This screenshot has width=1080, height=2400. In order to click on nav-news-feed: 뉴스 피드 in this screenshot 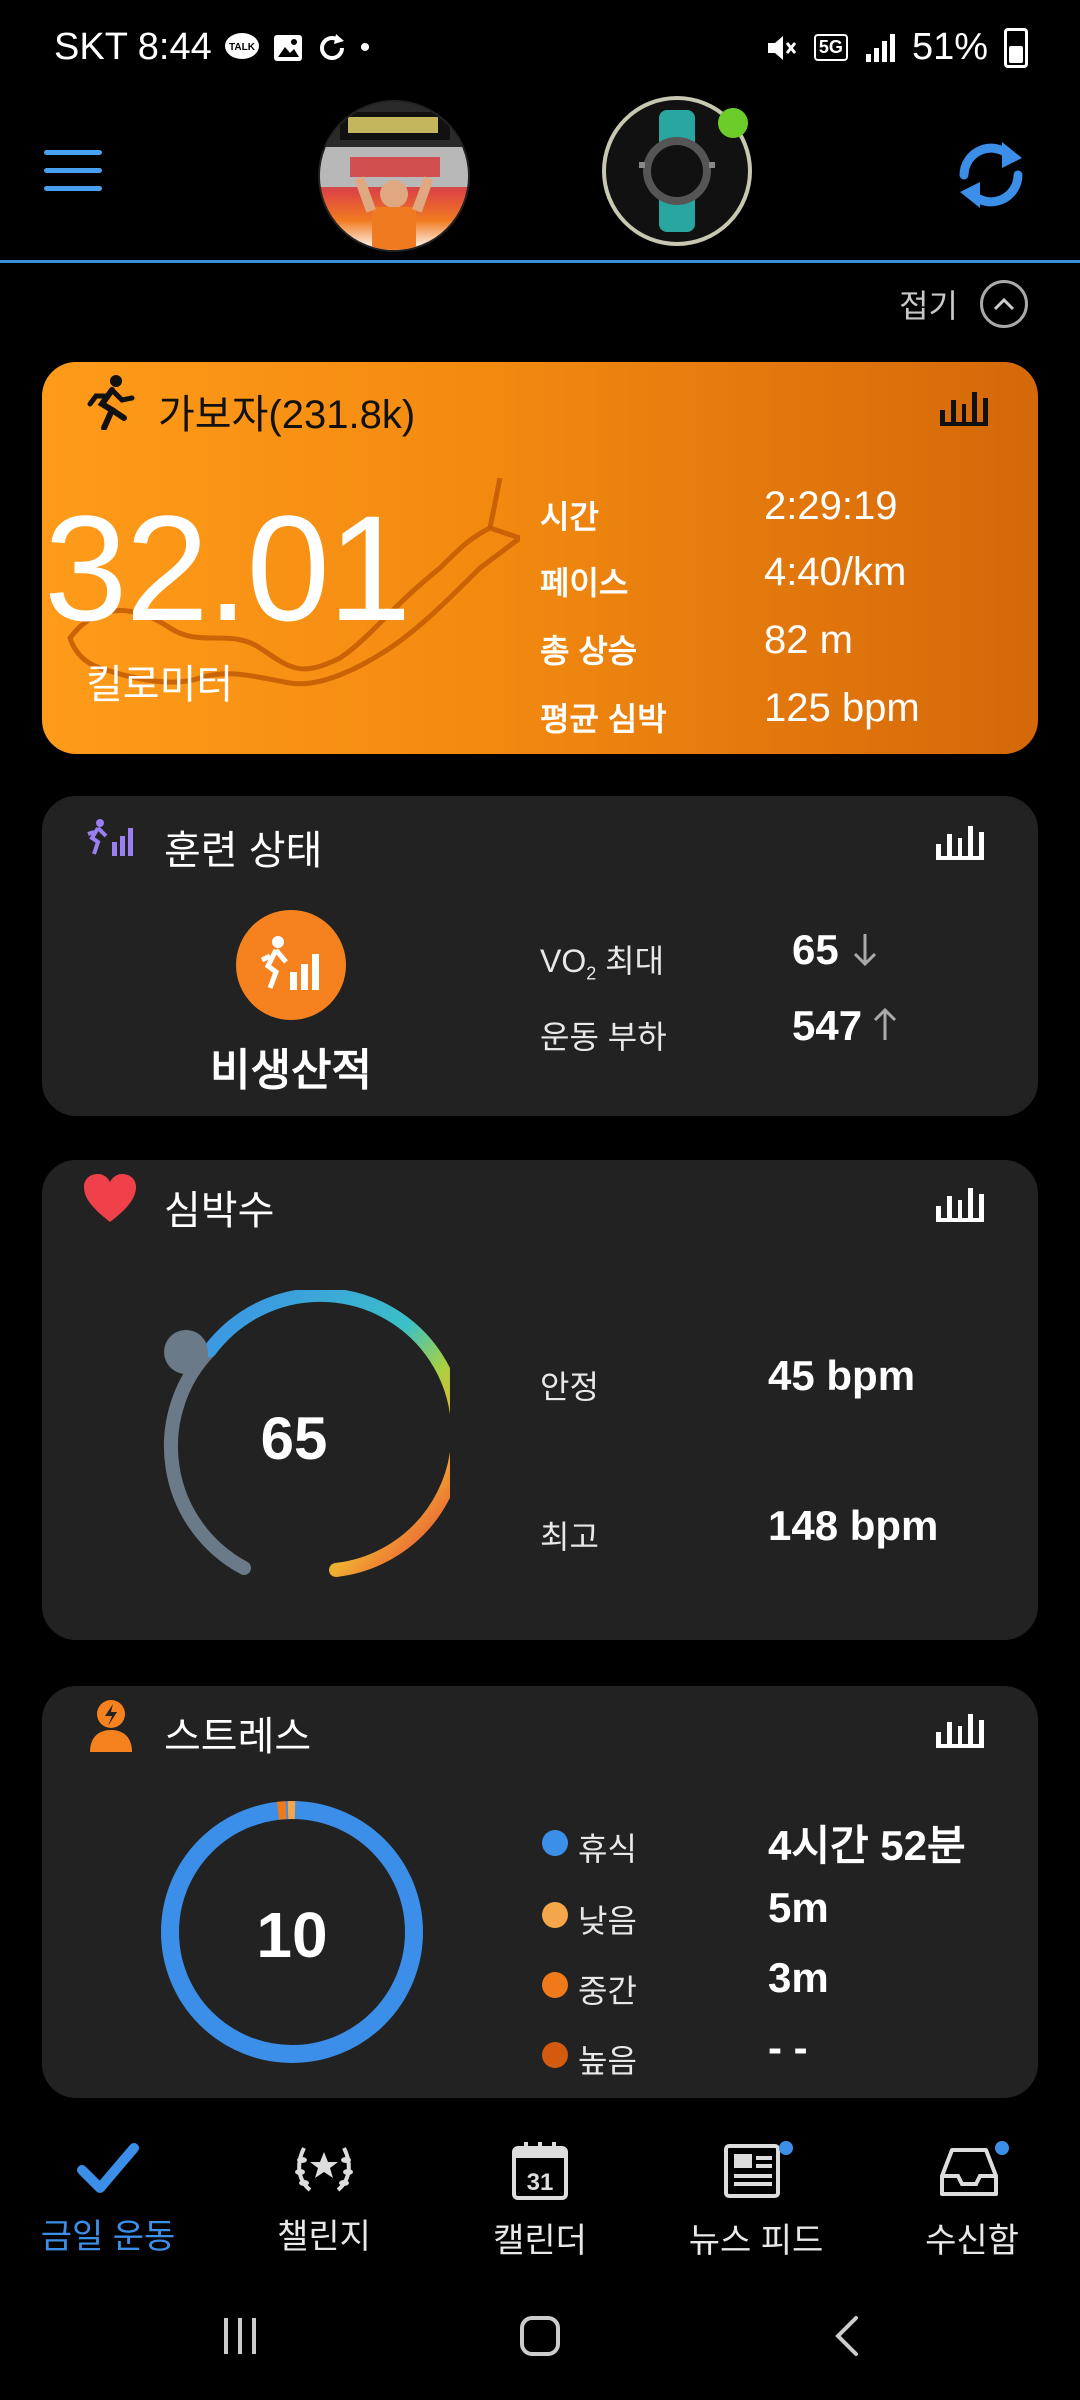, I will do `click(756, 2201)`.